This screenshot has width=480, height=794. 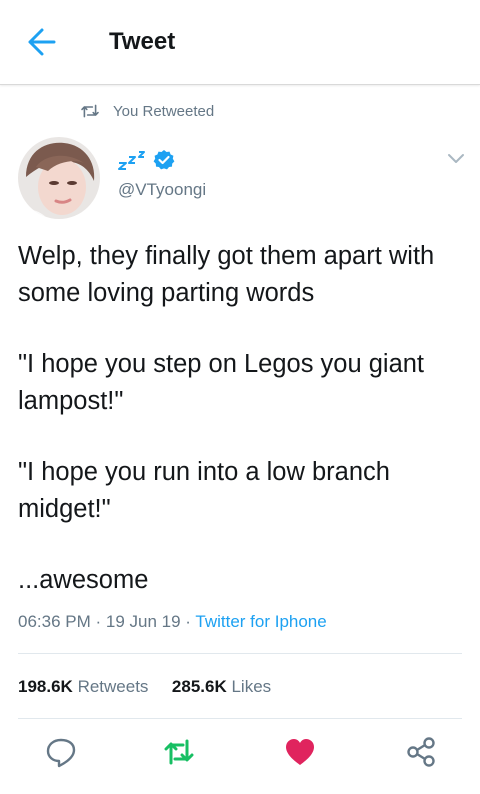 What do you see at coordinates (164, 160) in the screenshot?
I see `verified-badge-icon` at bounding box center [164, 160].